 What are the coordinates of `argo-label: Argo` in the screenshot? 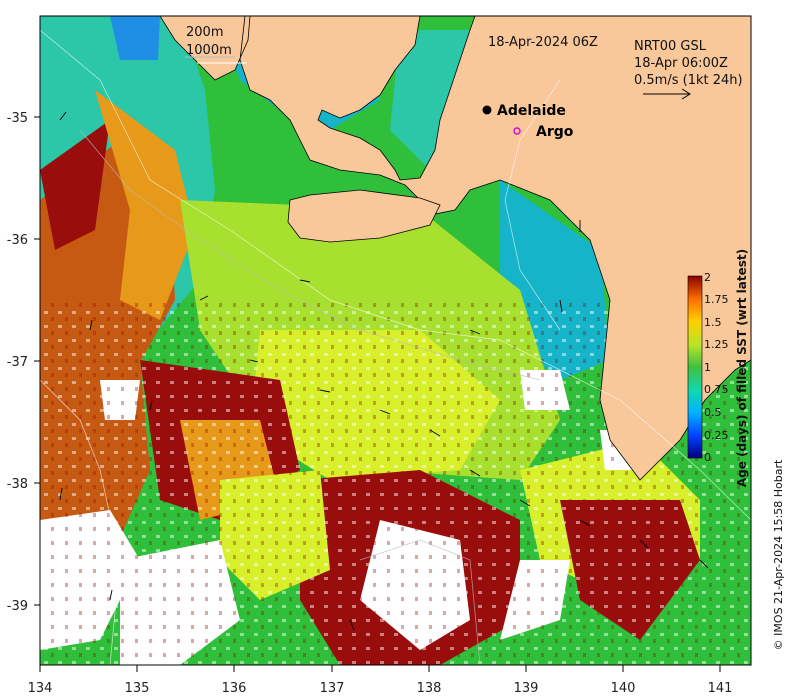 It's located at (555, 132).